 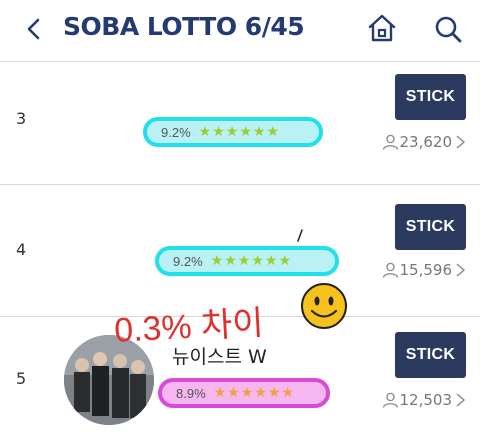 I want to click on smiley-emoji-icon, so click(x=324, y=306).